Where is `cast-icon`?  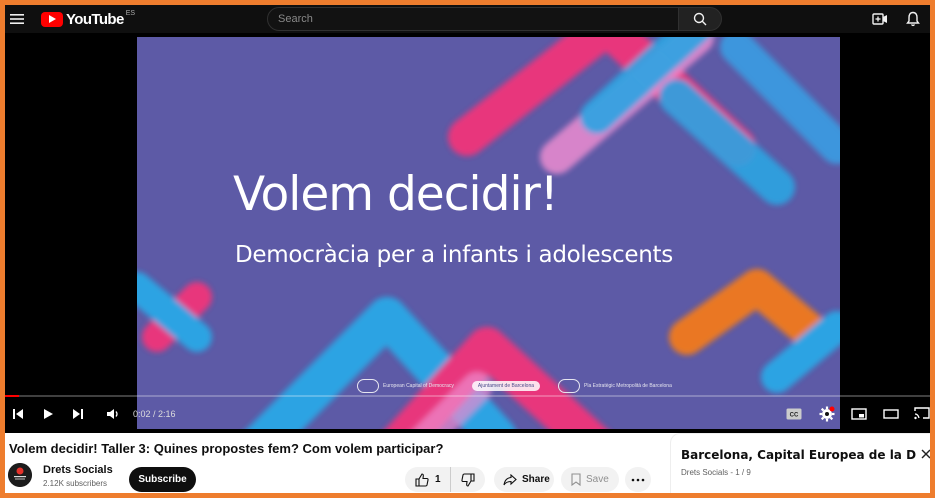 cast-icon is located at coordinates (921, 414).